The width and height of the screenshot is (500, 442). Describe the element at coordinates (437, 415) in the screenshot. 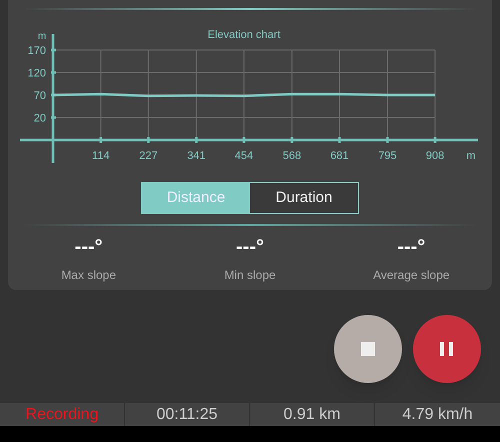

I see `speed-value: 4.79 km/h` at that location.